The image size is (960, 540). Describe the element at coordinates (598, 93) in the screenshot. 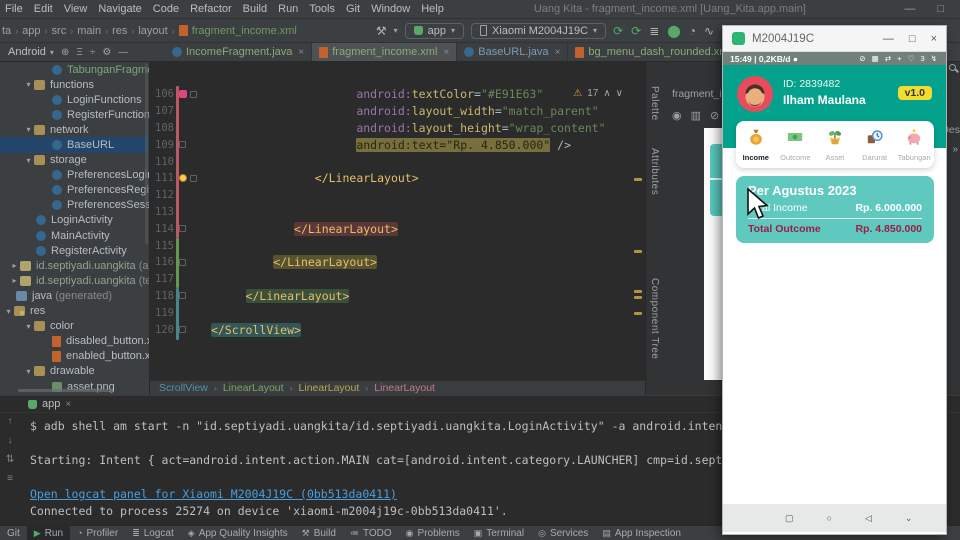

I see `inspection-widget: ⚠ 17 ∧ ∨` at that location.